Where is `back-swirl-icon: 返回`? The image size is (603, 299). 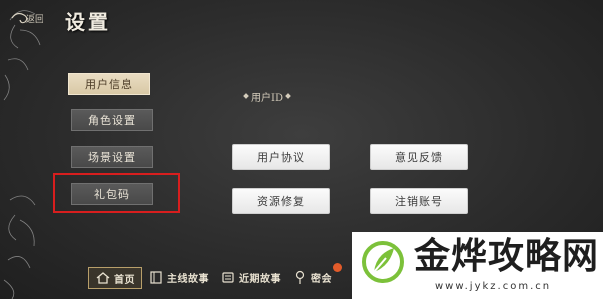 back-swirl-icon: 返回 is located at coordinates (27, 18).